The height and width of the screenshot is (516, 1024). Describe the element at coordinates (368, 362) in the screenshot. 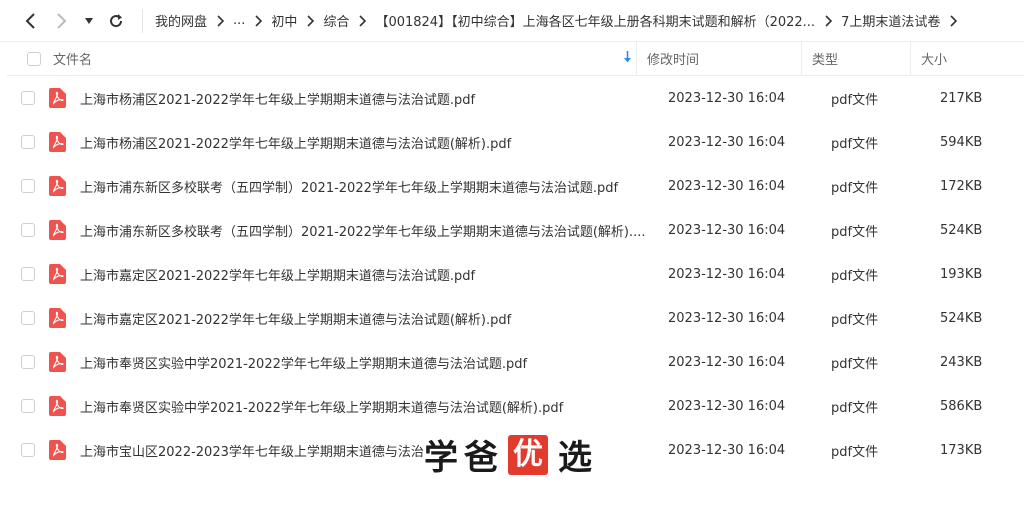

I see `file-name: 上海市奉贤区实验中学2021-2022学年七年级上学期期末道德与法治试题.pdf` at that location.